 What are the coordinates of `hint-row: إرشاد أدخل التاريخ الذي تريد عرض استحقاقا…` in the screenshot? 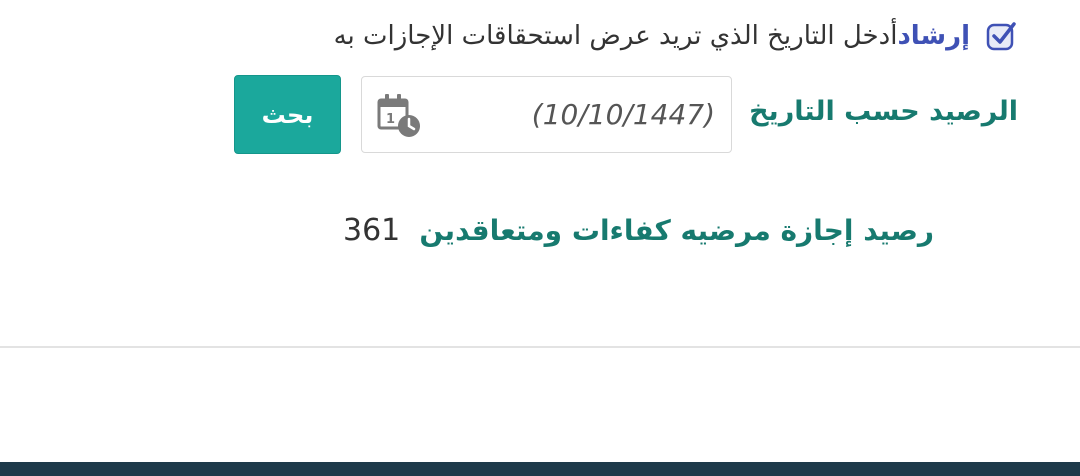 It's located at (677, 36).